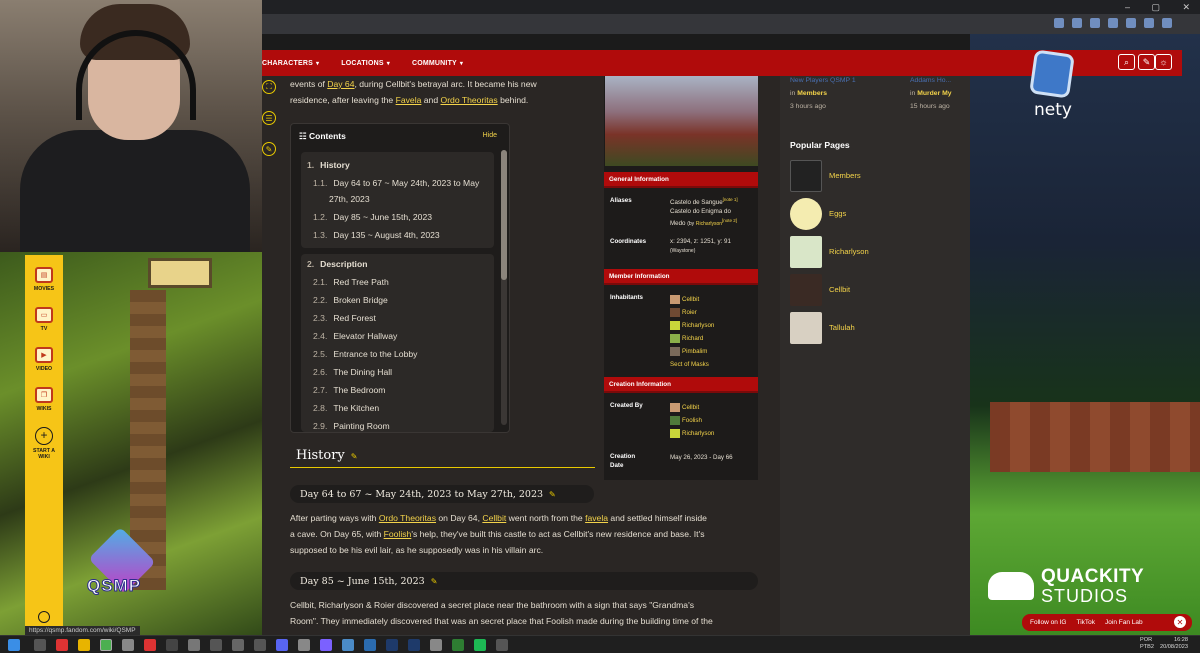 This screenshot has width=1200, height=653. I want to click on edit-pencil-icon: ✎, so click(269, 149).